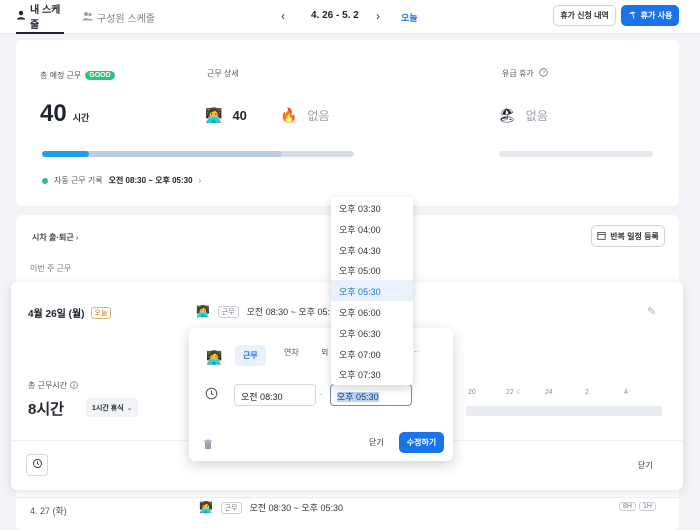  I want to click on next-day-work-row: 👩‍💻 근무 오전 08:30 ~ 오후 05:30, so click(271, 507).